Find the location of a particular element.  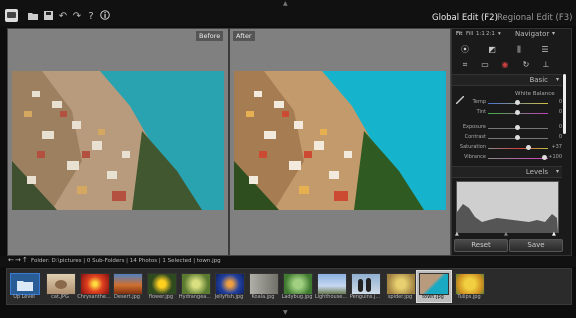

align-tool-icon: ☰ is located at coordinates (545, 50).